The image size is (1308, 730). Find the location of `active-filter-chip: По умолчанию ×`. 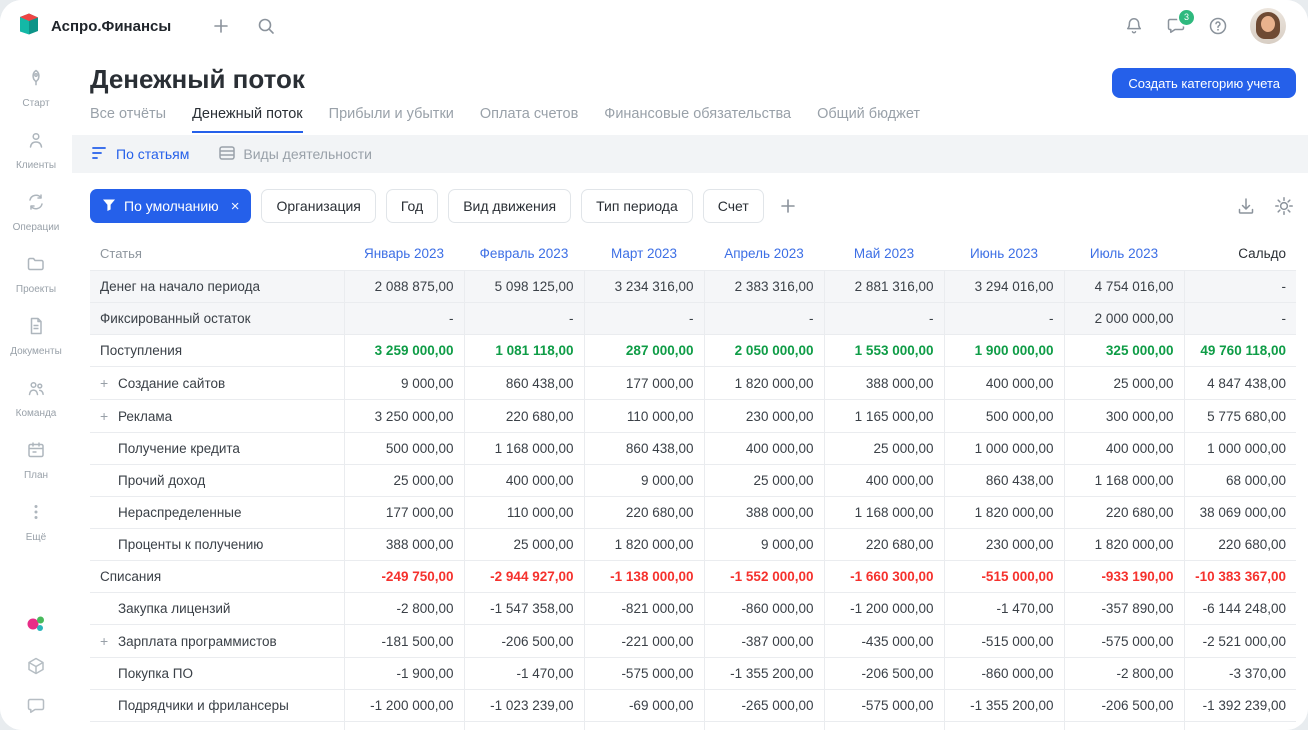

active-filter-chip: По умолчанию × is located at coordinates (171, 206).